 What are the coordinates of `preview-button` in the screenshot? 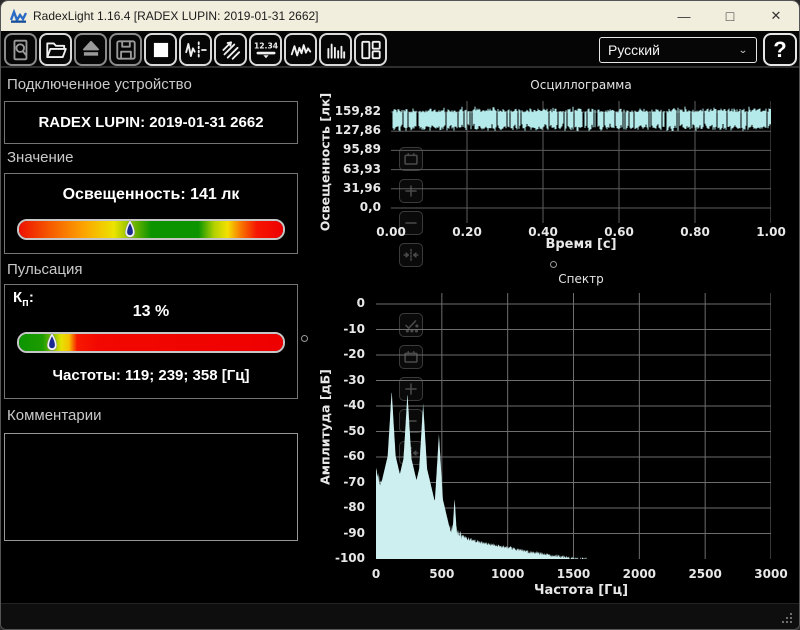 It's located at (20, 49).